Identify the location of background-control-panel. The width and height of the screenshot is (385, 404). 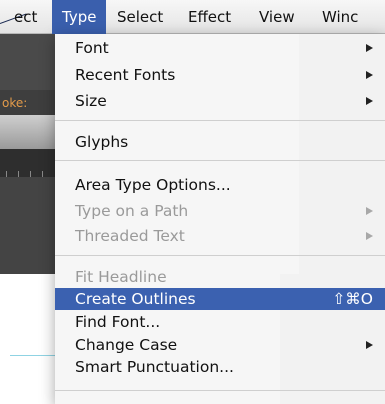
(27, 62).